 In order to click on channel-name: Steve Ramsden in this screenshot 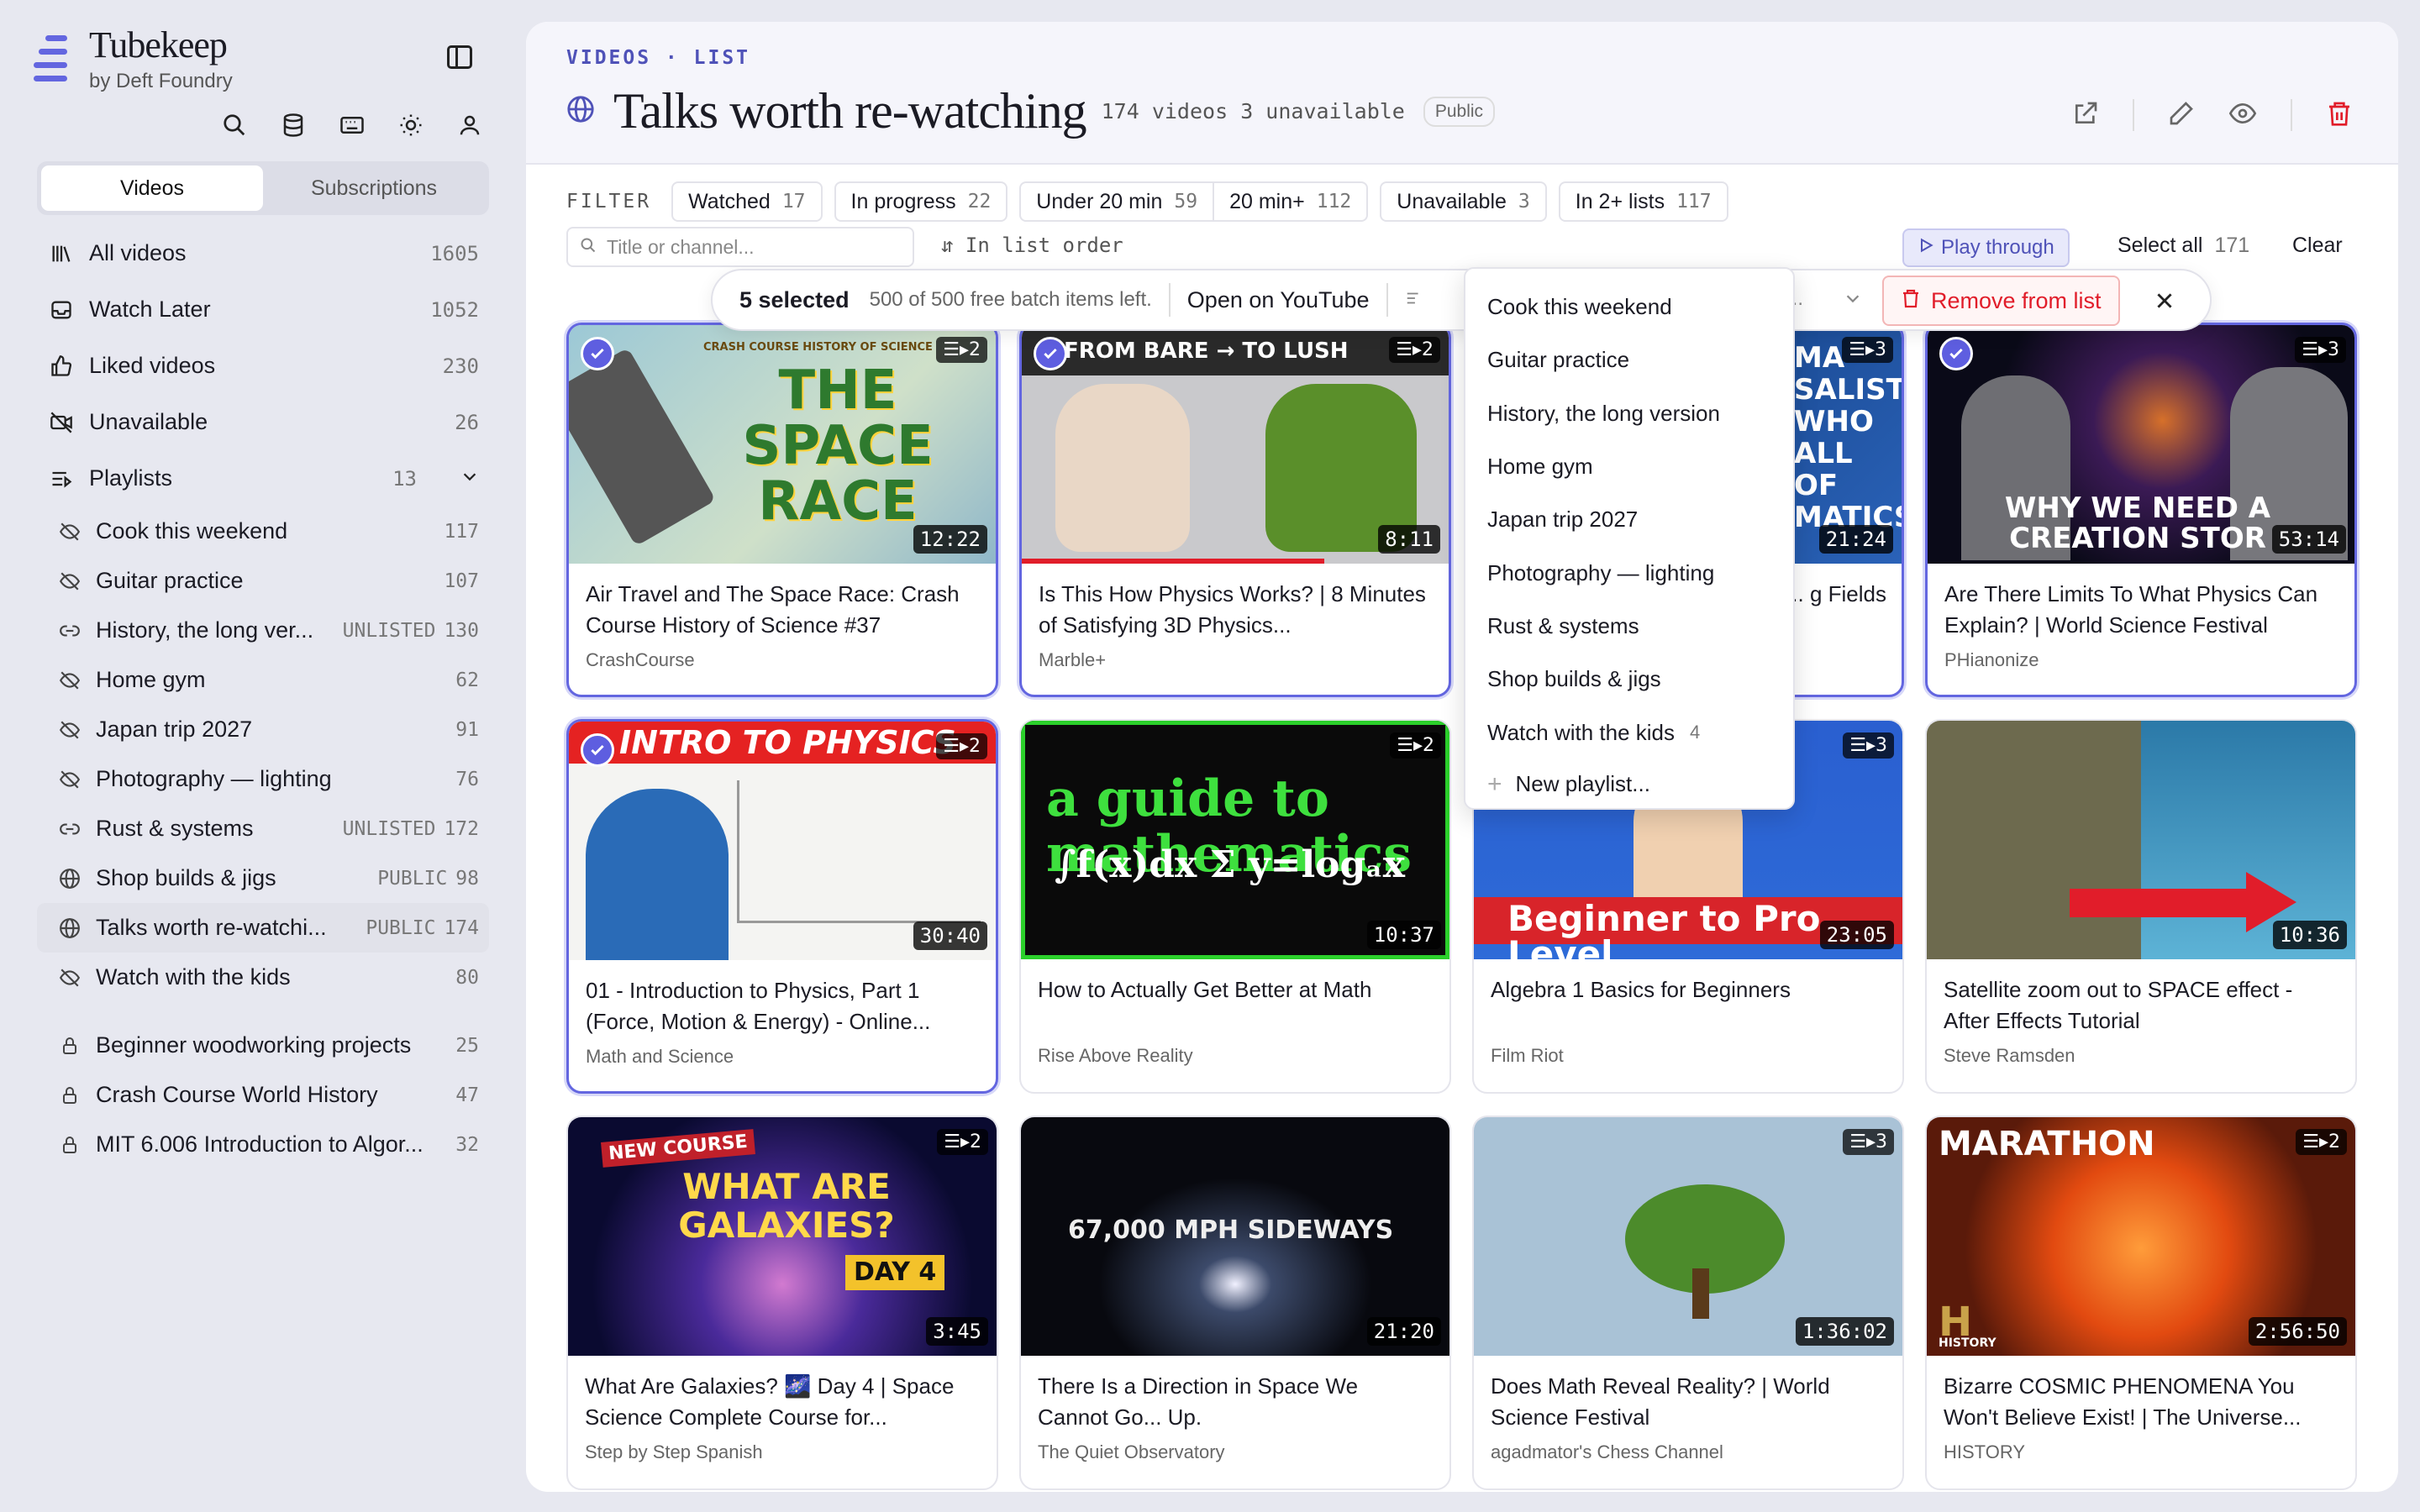, I will do `click(2142, 1056)`.